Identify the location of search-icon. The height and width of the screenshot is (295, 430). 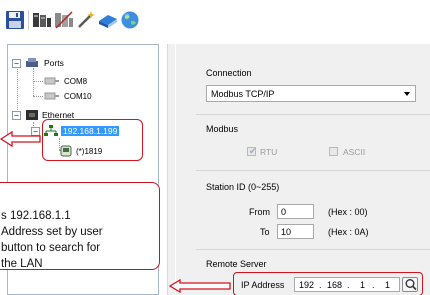
(411, 285).